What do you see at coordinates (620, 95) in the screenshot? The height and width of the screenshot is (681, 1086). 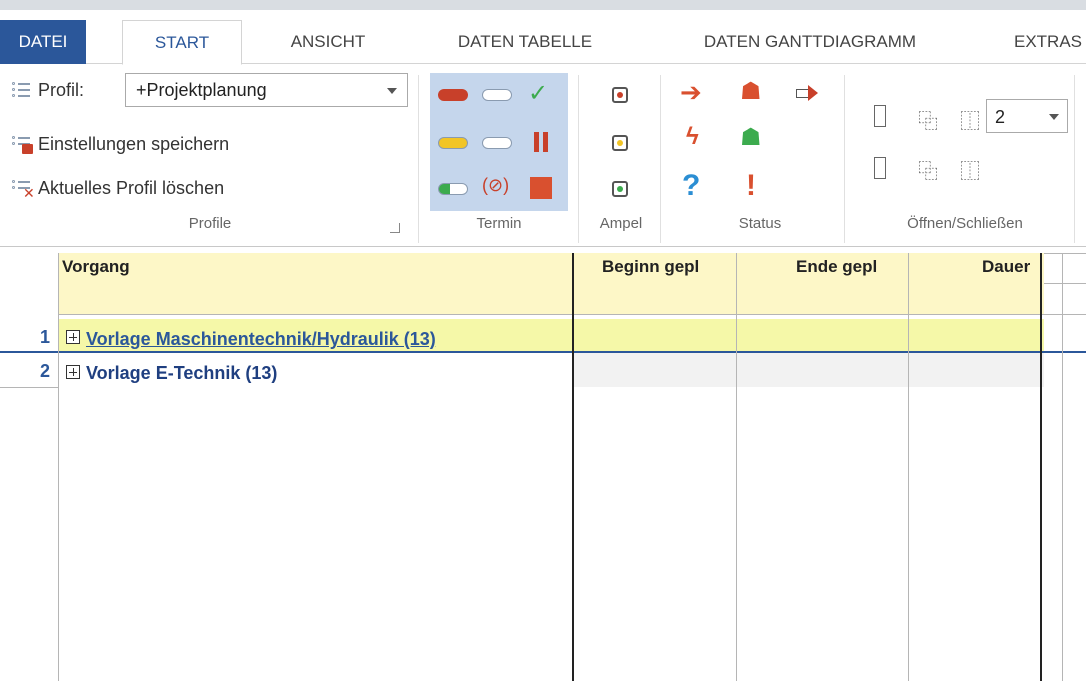 I see `traffic-light-red-icon` at bounding box center [620, 95].